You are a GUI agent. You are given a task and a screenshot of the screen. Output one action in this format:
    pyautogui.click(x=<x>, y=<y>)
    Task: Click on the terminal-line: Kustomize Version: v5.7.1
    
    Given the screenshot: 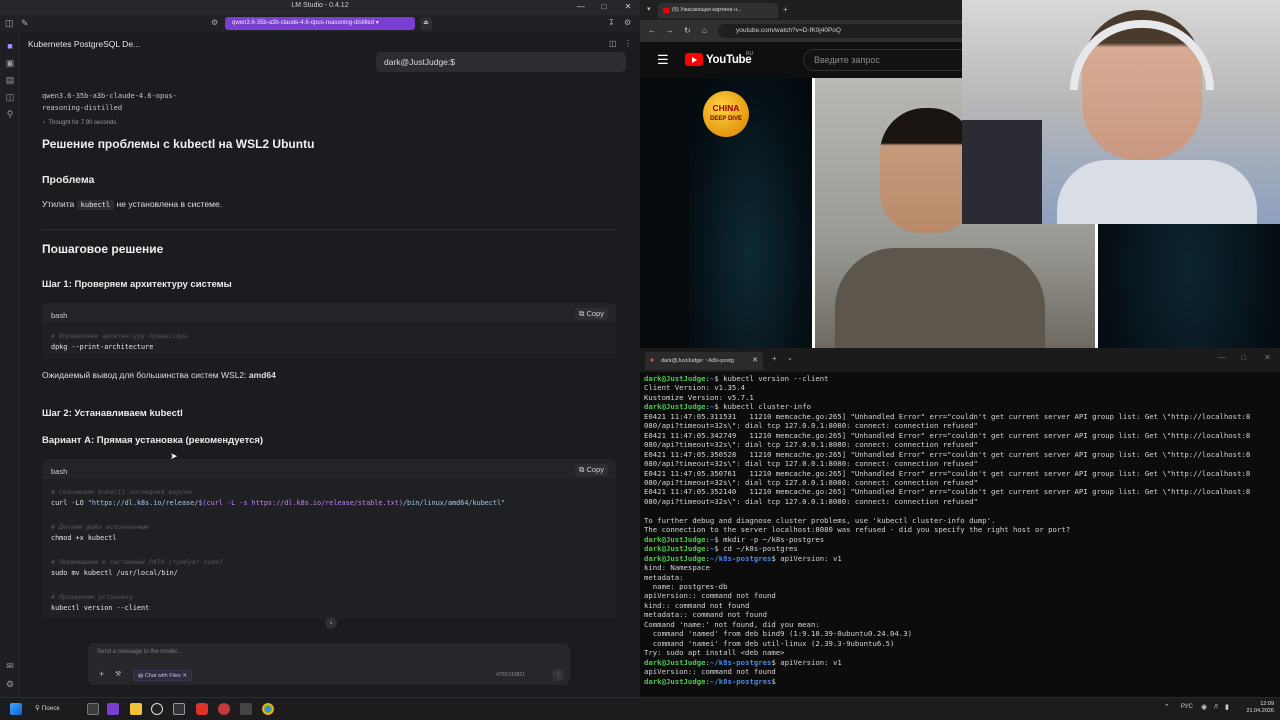 What is the action you would take?
    pyautogui.click(x=699, y=397)
    